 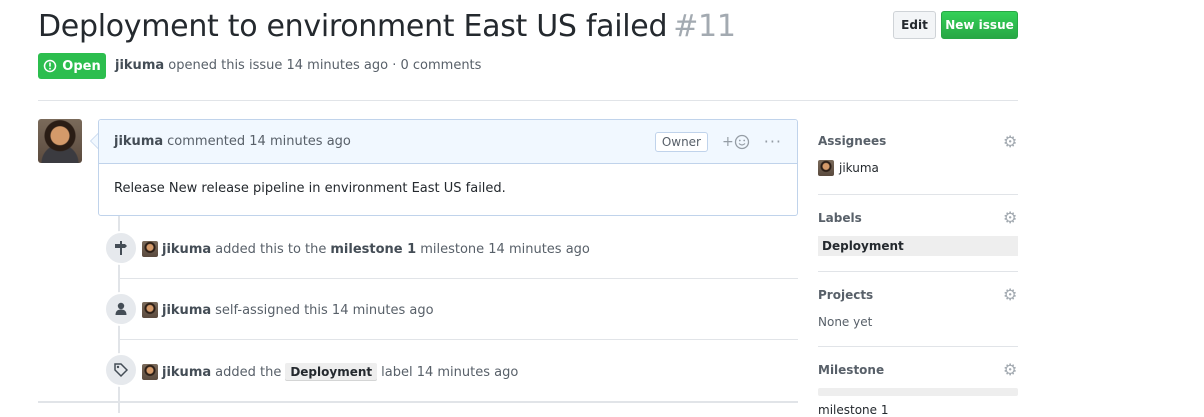 I want to click on assignee-name: jikuma, so click(x=859, y=168).